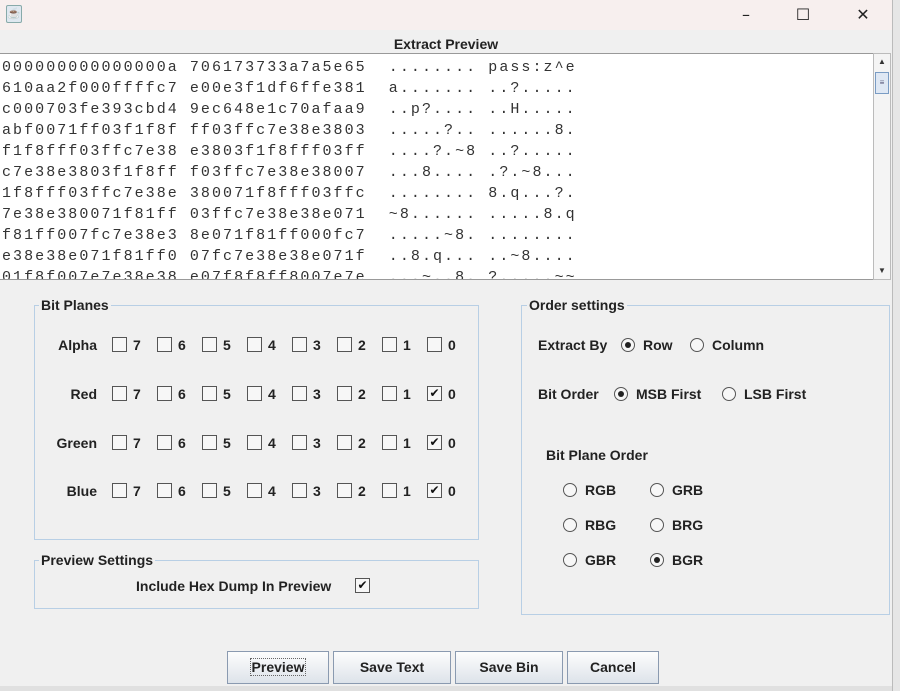  I want to click on bit-blue-5-checkbox, so click(209, 490).